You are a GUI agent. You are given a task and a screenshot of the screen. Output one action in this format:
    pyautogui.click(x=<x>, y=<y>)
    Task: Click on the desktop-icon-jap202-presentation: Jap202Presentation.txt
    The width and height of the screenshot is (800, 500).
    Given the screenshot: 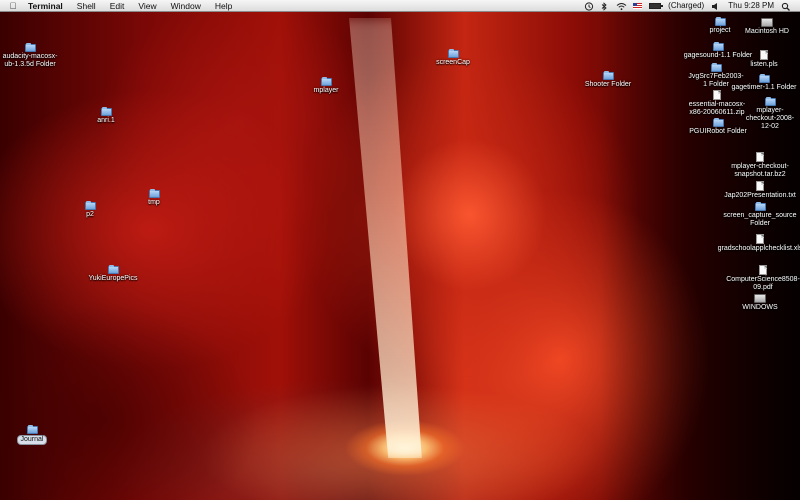 What is the action you would take?
    pyautogui.click(x=760, y=190)
    